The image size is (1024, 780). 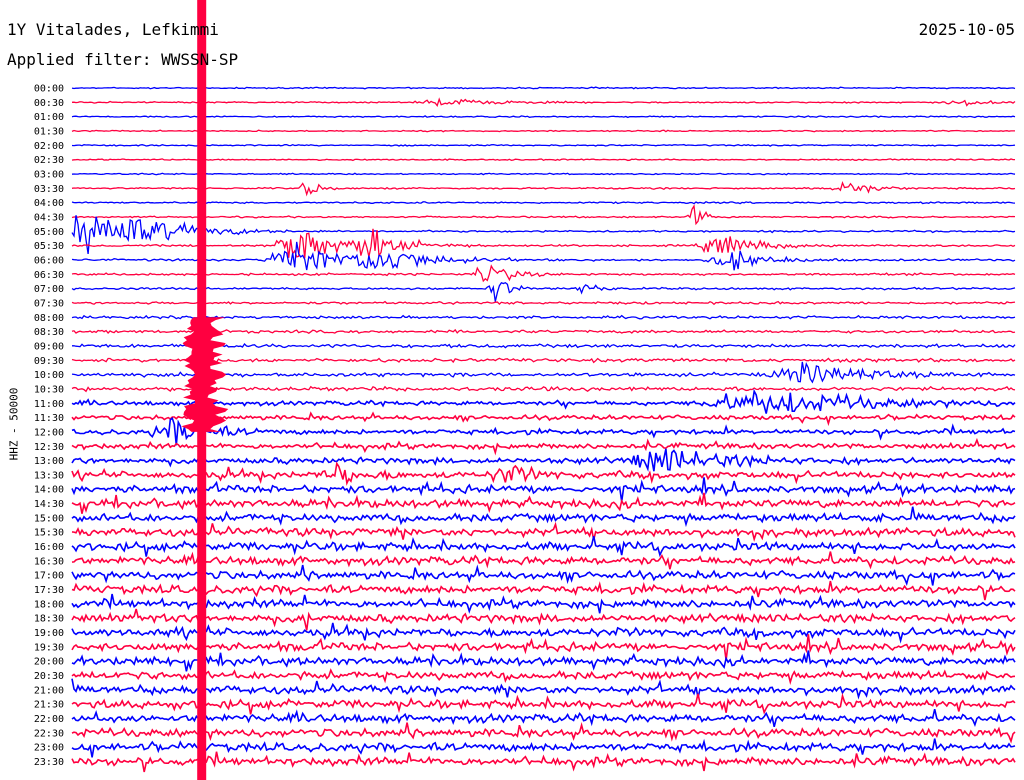 I want to click on time-label-1330: 13:30, so click(x=49, y=475).